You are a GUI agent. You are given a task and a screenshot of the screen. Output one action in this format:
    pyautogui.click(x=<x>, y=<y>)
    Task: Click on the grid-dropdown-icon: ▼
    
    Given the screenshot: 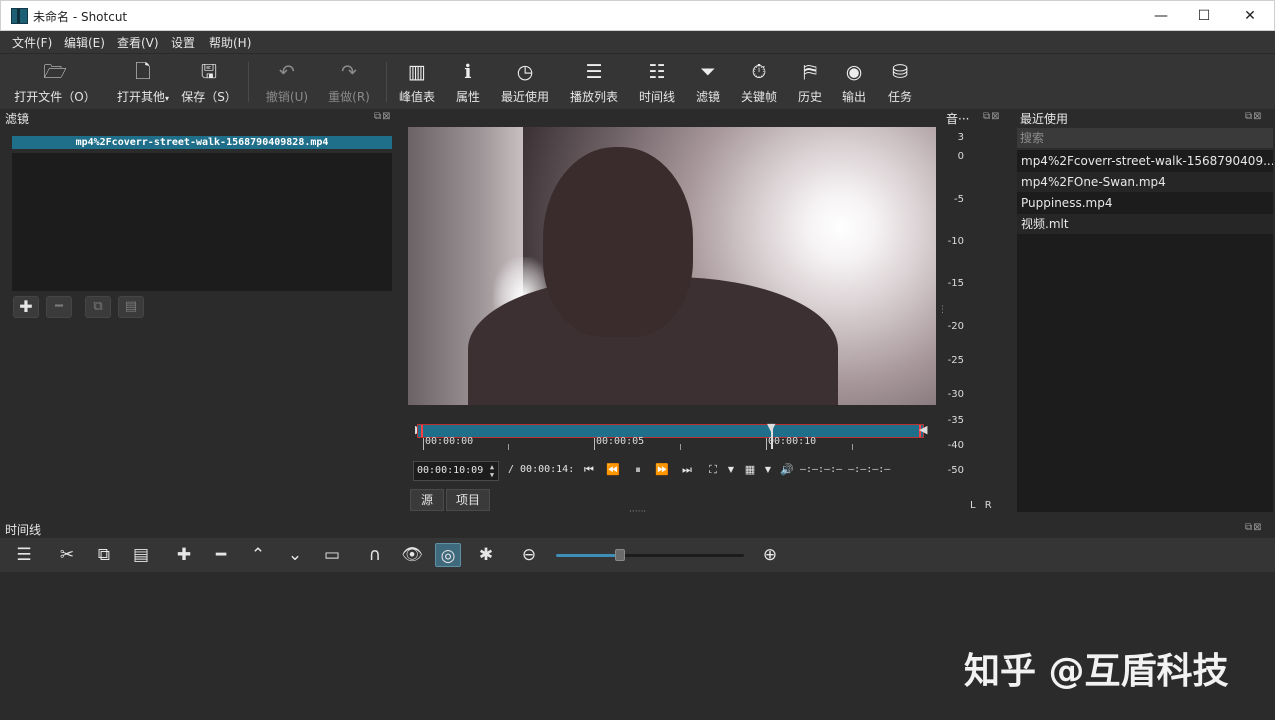 What is the action you would take?
    pyautogui.click(x=768, y=470)
    